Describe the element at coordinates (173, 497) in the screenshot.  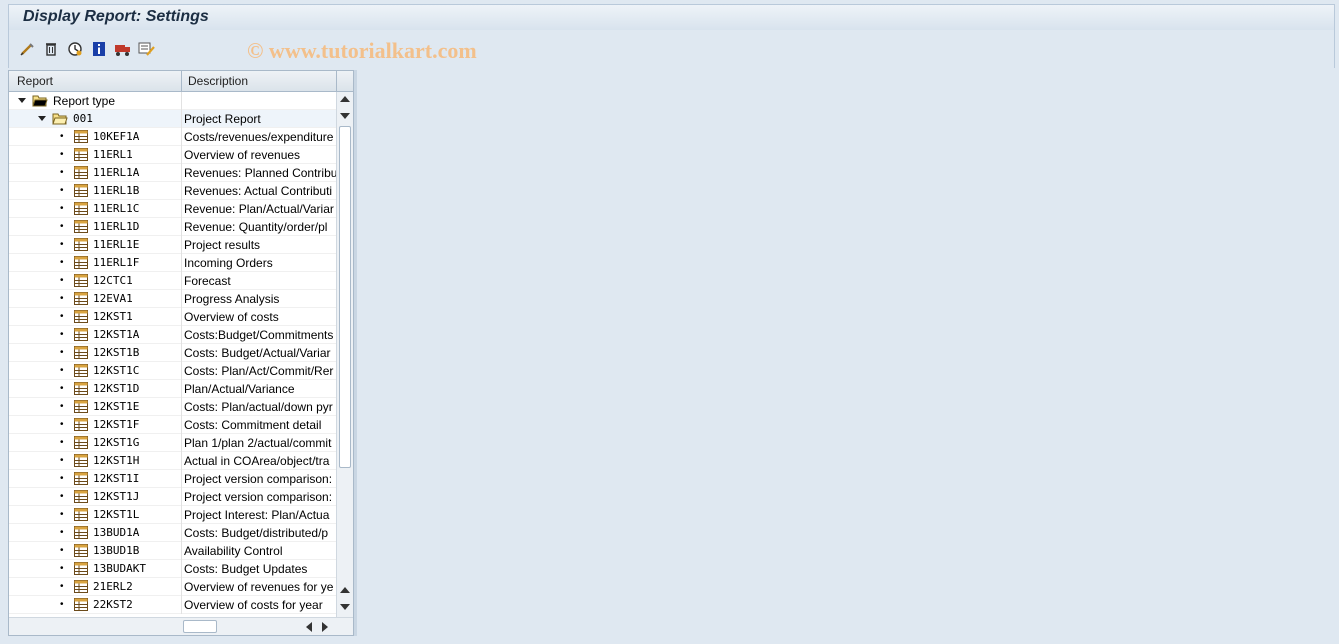
I see `report-row: • 12KST1J Project version comparison:` at that location.